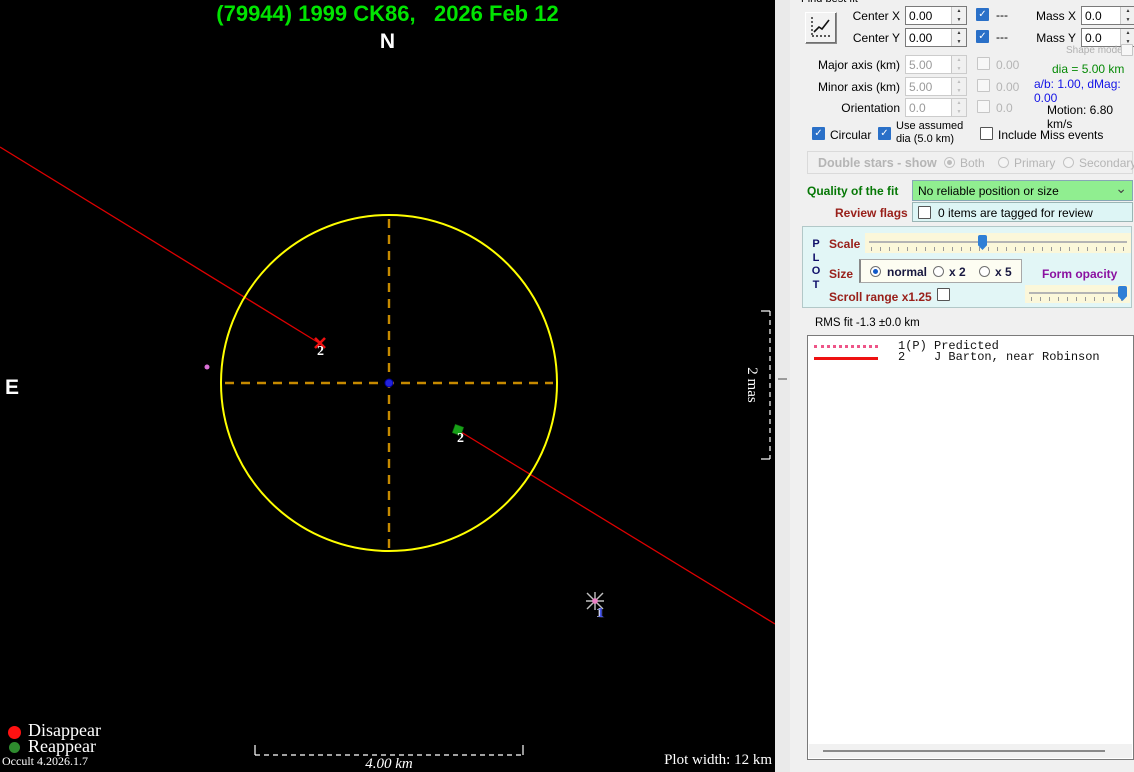 This screenshot has height=772, width=1134. What do you see at coordinates (930, 132) in the screenshot?
I see `use-assumed-label: Use assumed dia (5.0 km)` at bounding box center [930, 132].